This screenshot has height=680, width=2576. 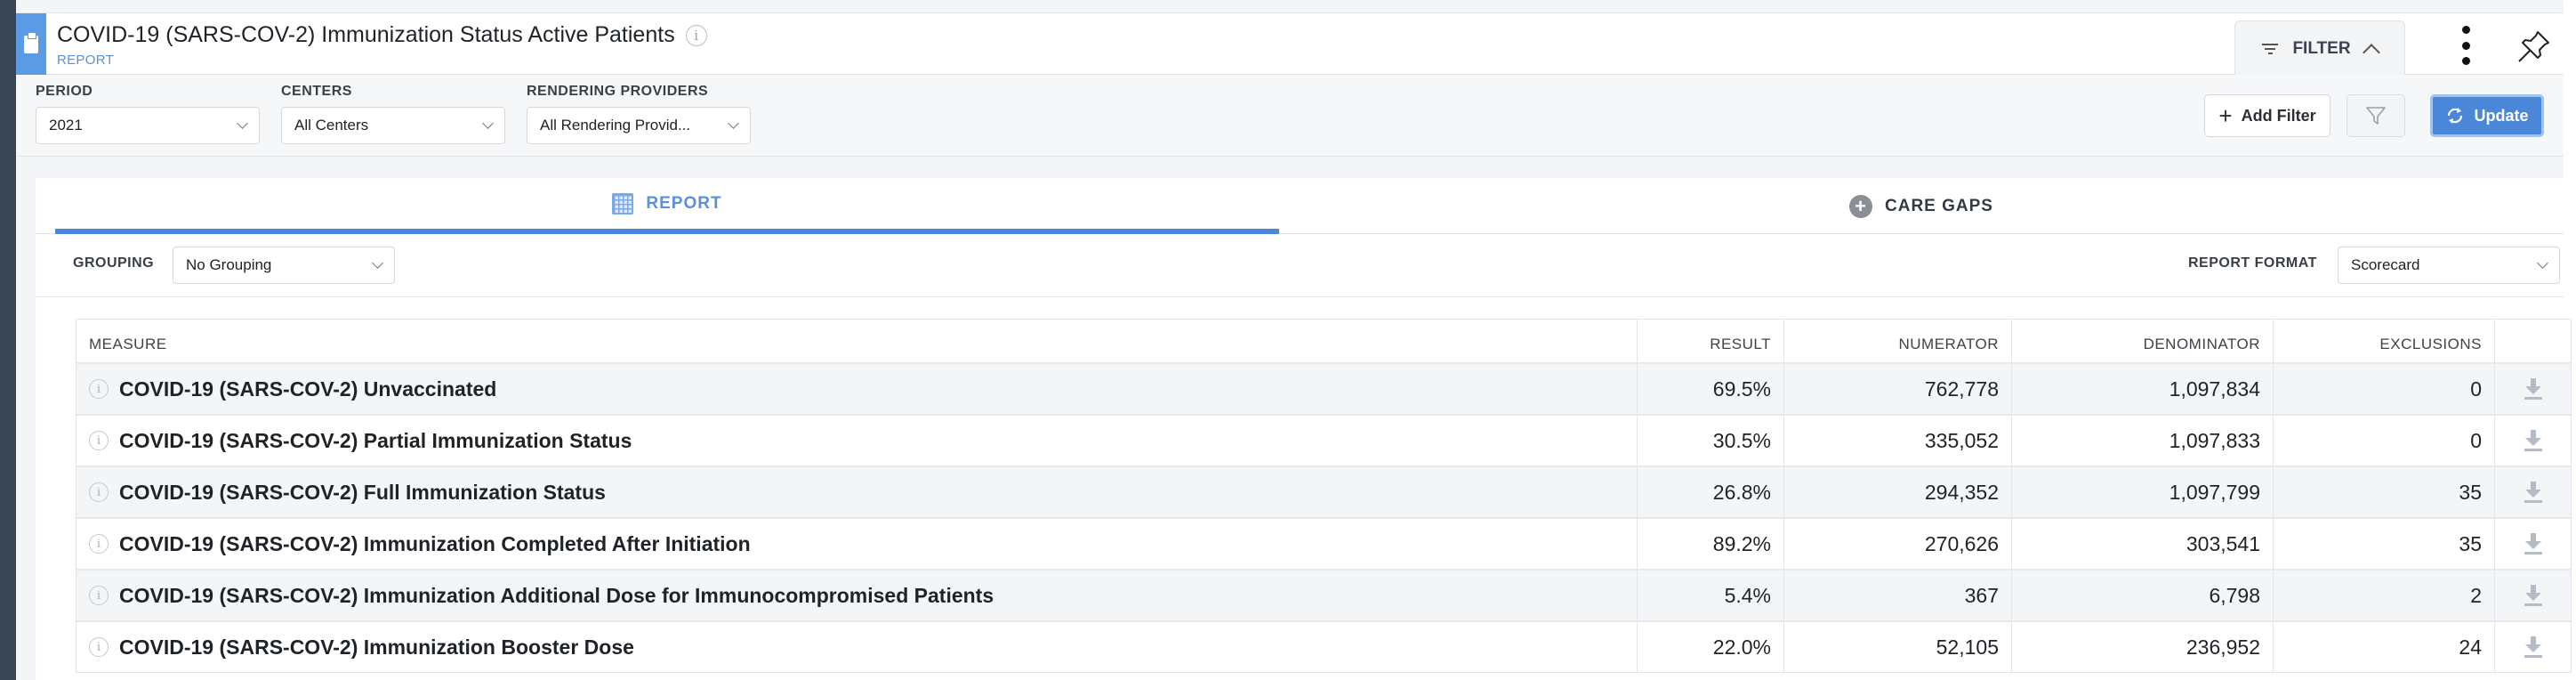 I want to click on tab-report: REPORT, so click(x=667, y=206).